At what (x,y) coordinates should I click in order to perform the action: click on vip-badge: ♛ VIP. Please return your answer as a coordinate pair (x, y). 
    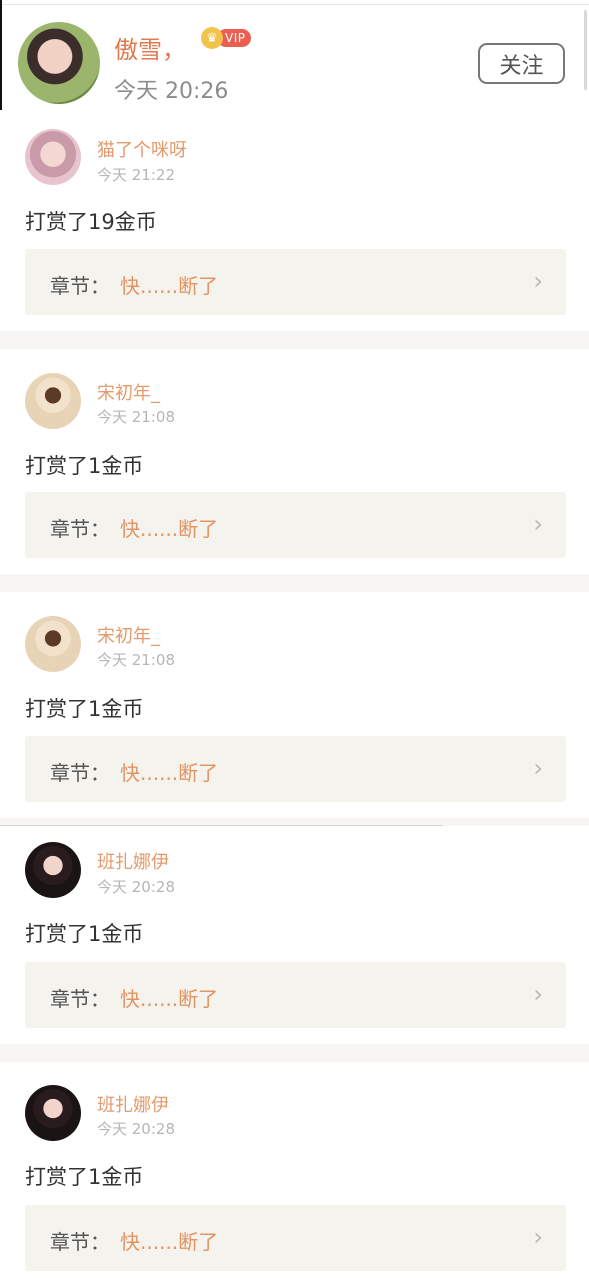
    Looking at the image, I should click on (228, 38).